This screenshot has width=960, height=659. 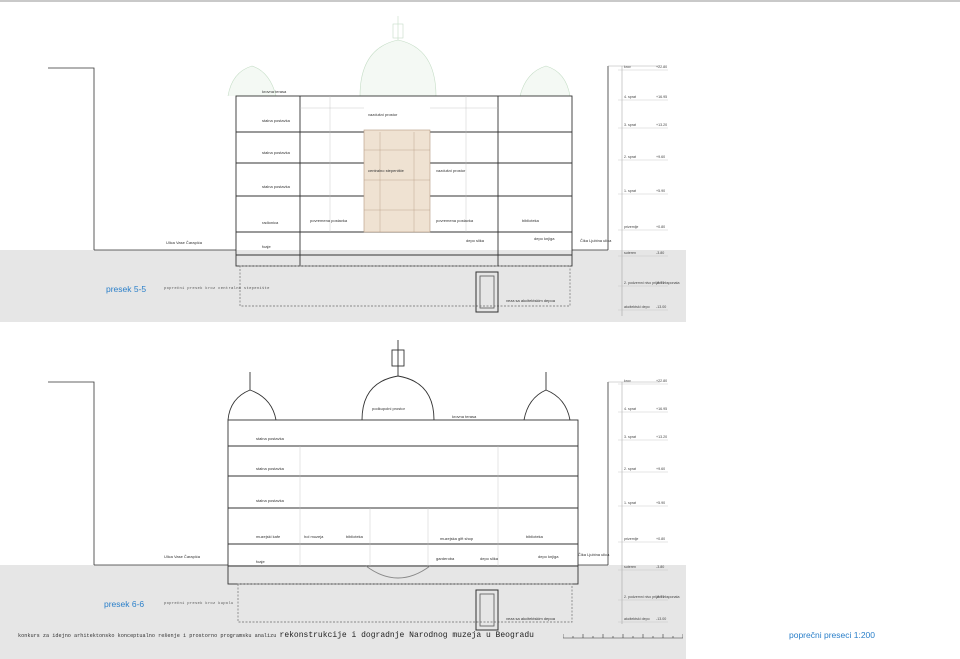 I want to click on lbl-garderoba: garderoba, so click(x=445, y=558).